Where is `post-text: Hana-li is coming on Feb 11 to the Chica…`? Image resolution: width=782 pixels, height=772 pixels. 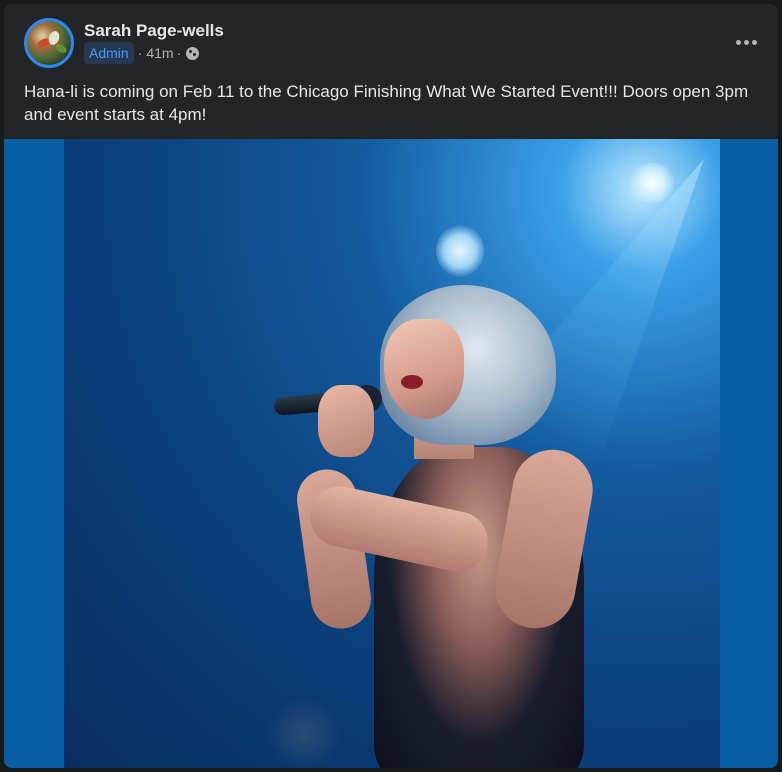 post-text: Hana-li is coming on Feb 11 to the Chica… is located at coordinates (386, 103).